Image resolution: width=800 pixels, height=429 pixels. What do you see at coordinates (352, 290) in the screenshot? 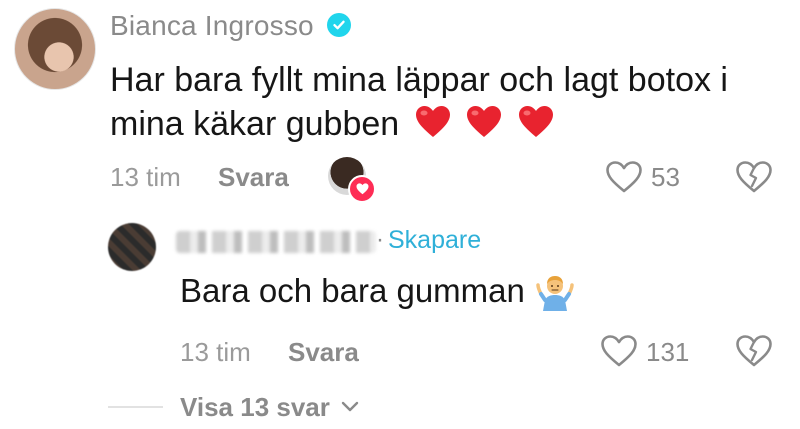
I see `reply-text: Bara och bara gumman` at bounding box center [352, 290].